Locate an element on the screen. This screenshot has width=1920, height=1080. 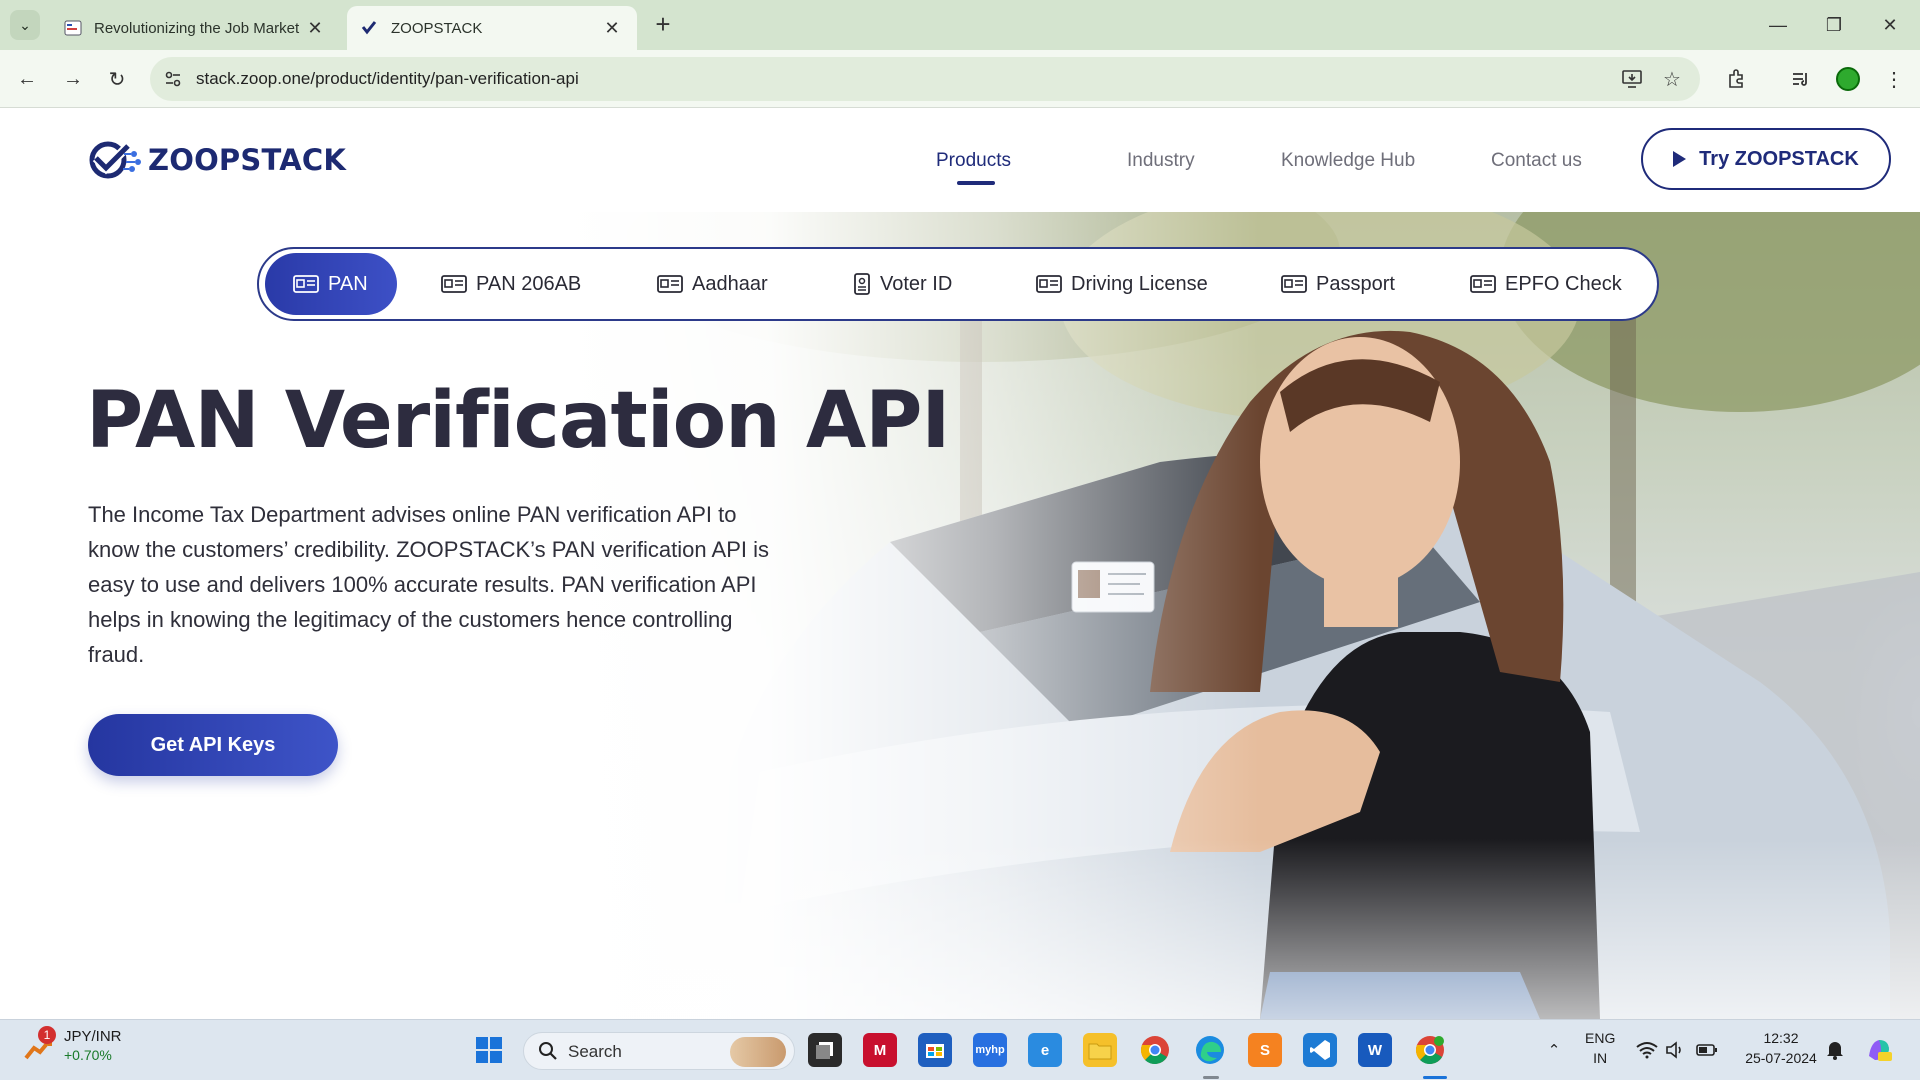
tab-label: PAN 206AB is located at coordinates (529, 283).